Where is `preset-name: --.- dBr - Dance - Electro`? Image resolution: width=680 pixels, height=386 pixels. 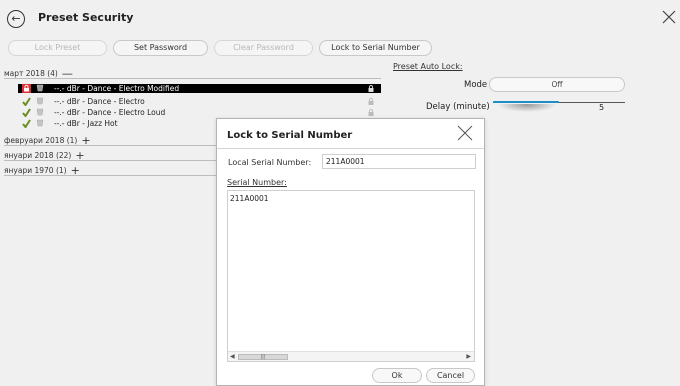 preset-name: --.- dBr - Dance - Electro is located at coordinates (99, 101).